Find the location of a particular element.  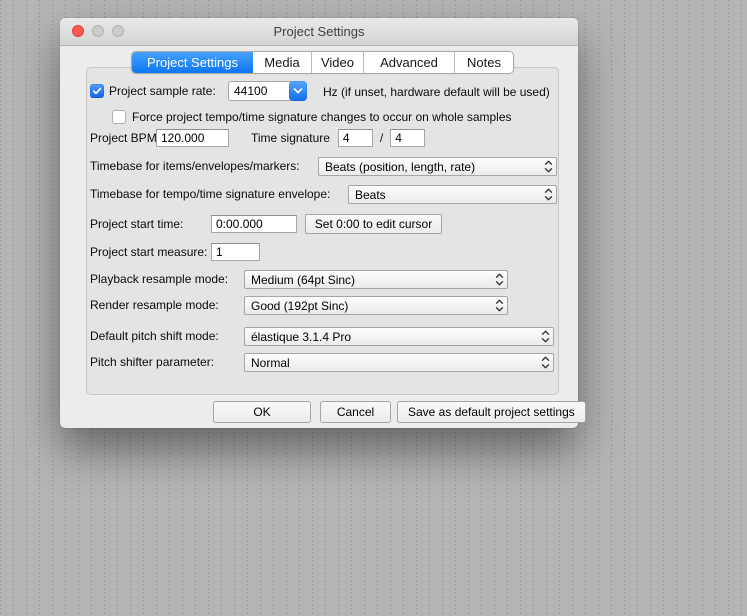

timebase-items-popup: Beats (position, length, rate) is located at coordinates (437, 166).